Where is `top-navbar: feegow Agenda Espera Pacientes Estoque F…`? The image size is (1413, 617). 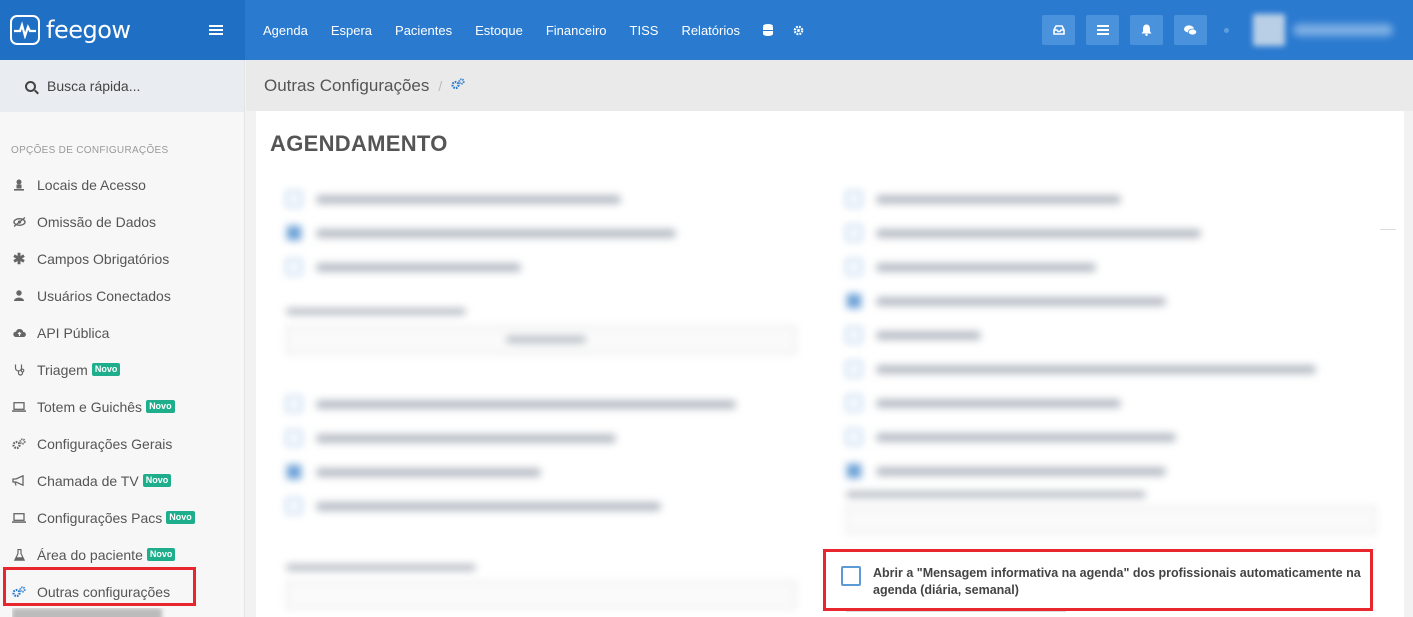 top-navbar: feegow Agenda Espera Pacientes Estoque F… is located at coordinates (706, 30).